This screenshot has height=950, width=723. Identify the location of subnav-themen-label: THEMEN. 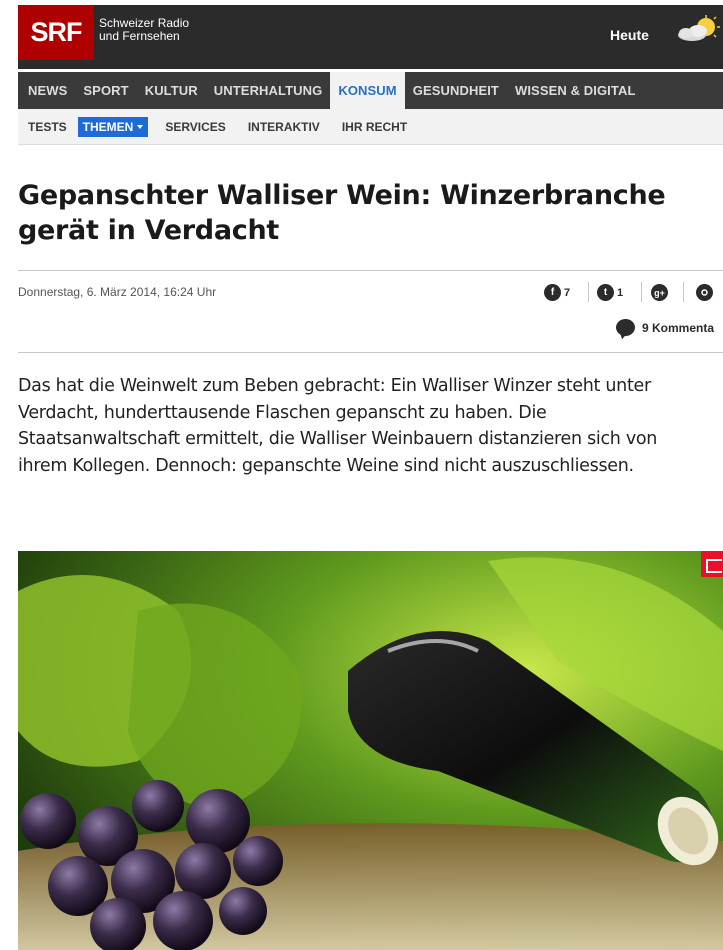
(108, 126).